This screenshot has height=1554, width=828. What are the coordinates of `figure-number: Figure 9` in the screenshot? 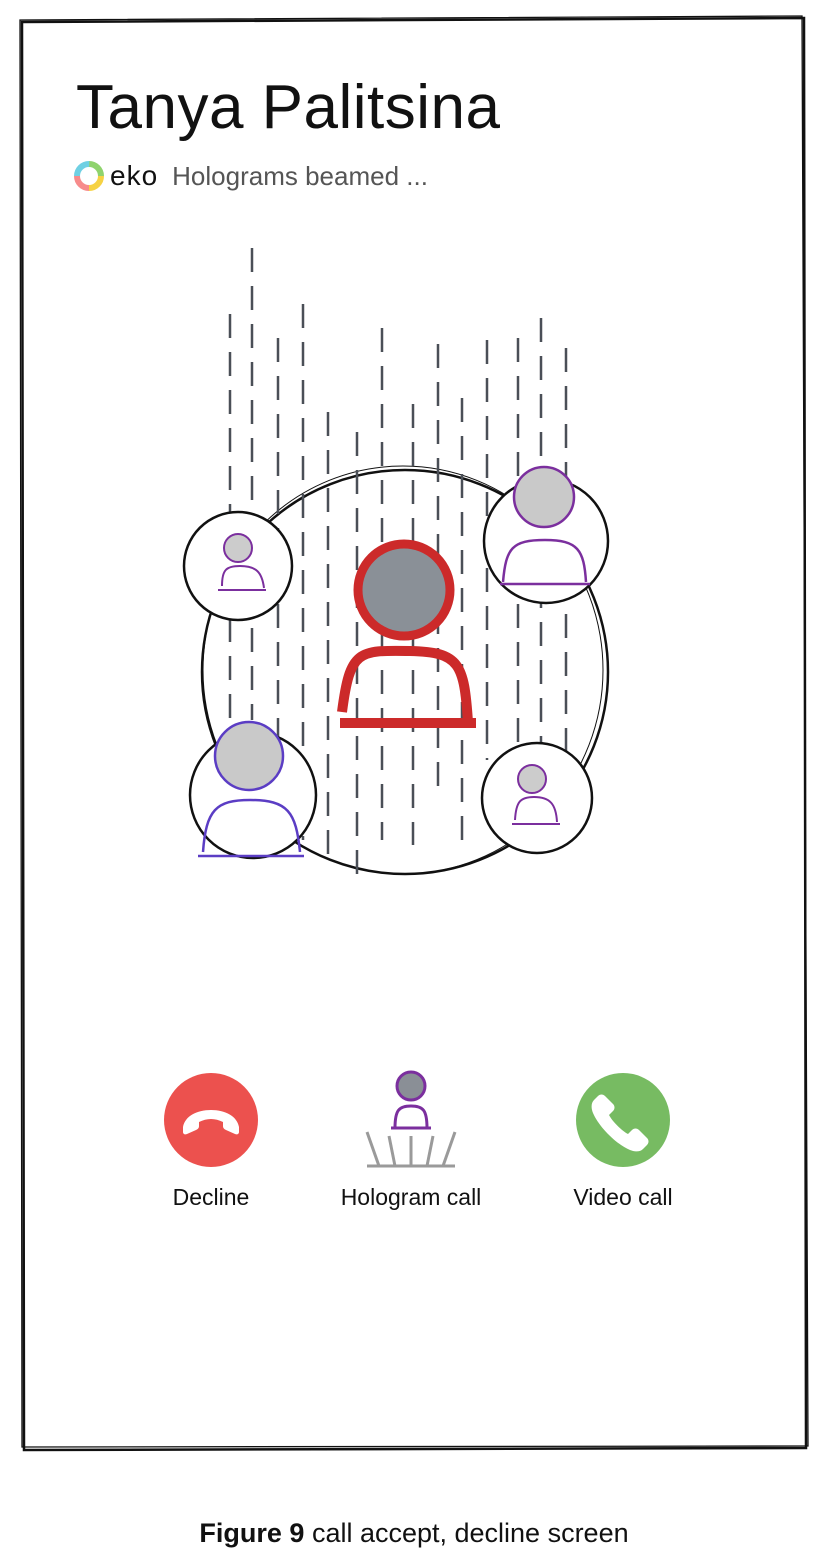 It's located at (252, 1533).